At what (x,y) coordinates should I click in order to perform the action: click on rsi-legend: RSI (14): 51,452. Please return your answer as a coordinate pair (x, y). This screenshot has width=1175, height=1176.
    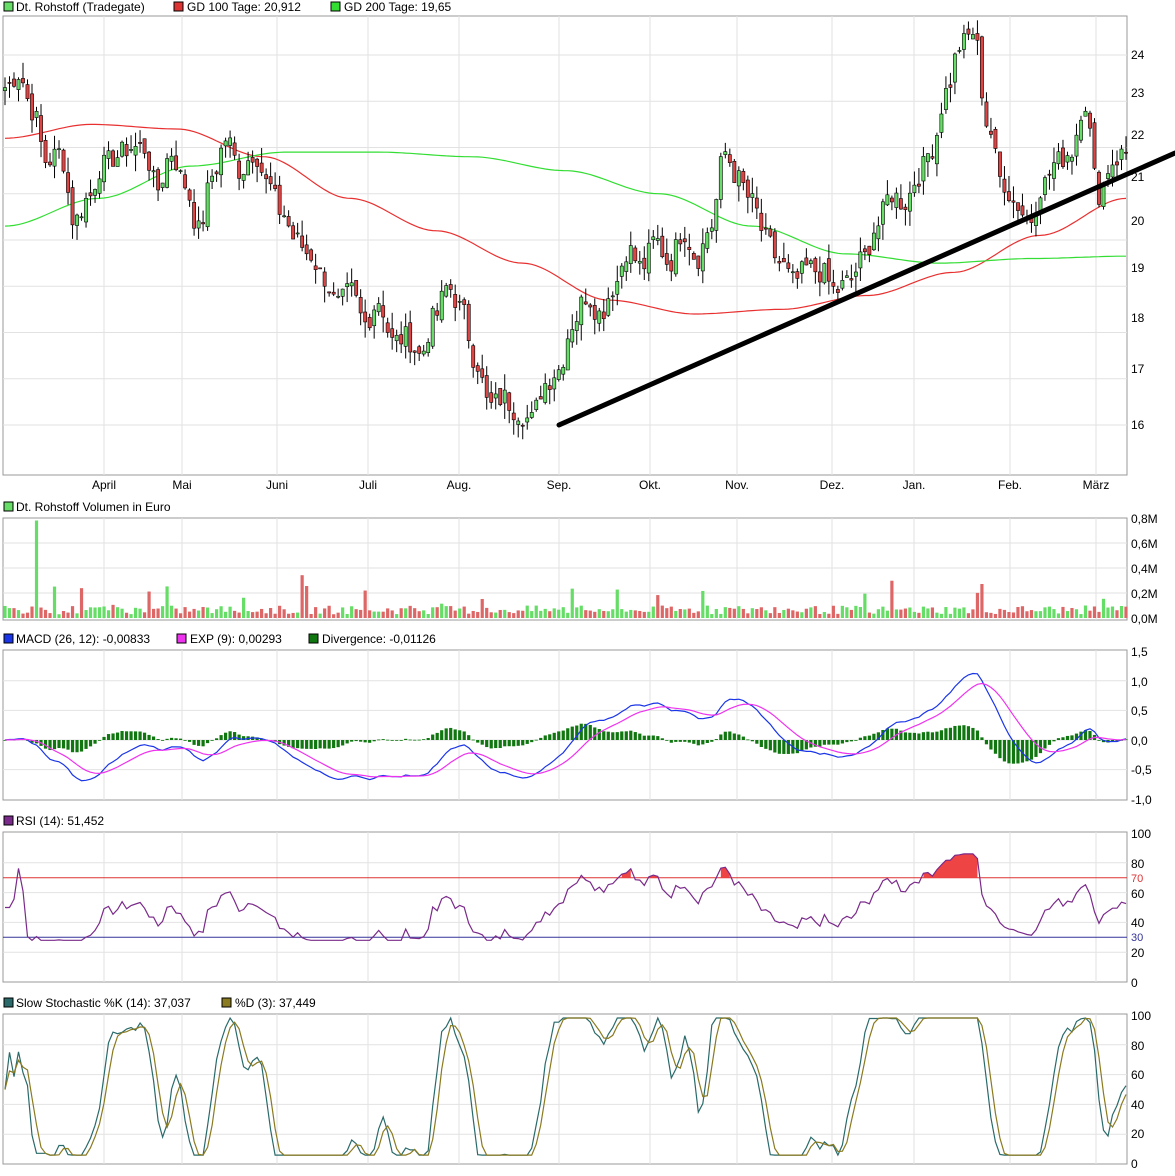
    Looking at the image, I should click on (53, 821).